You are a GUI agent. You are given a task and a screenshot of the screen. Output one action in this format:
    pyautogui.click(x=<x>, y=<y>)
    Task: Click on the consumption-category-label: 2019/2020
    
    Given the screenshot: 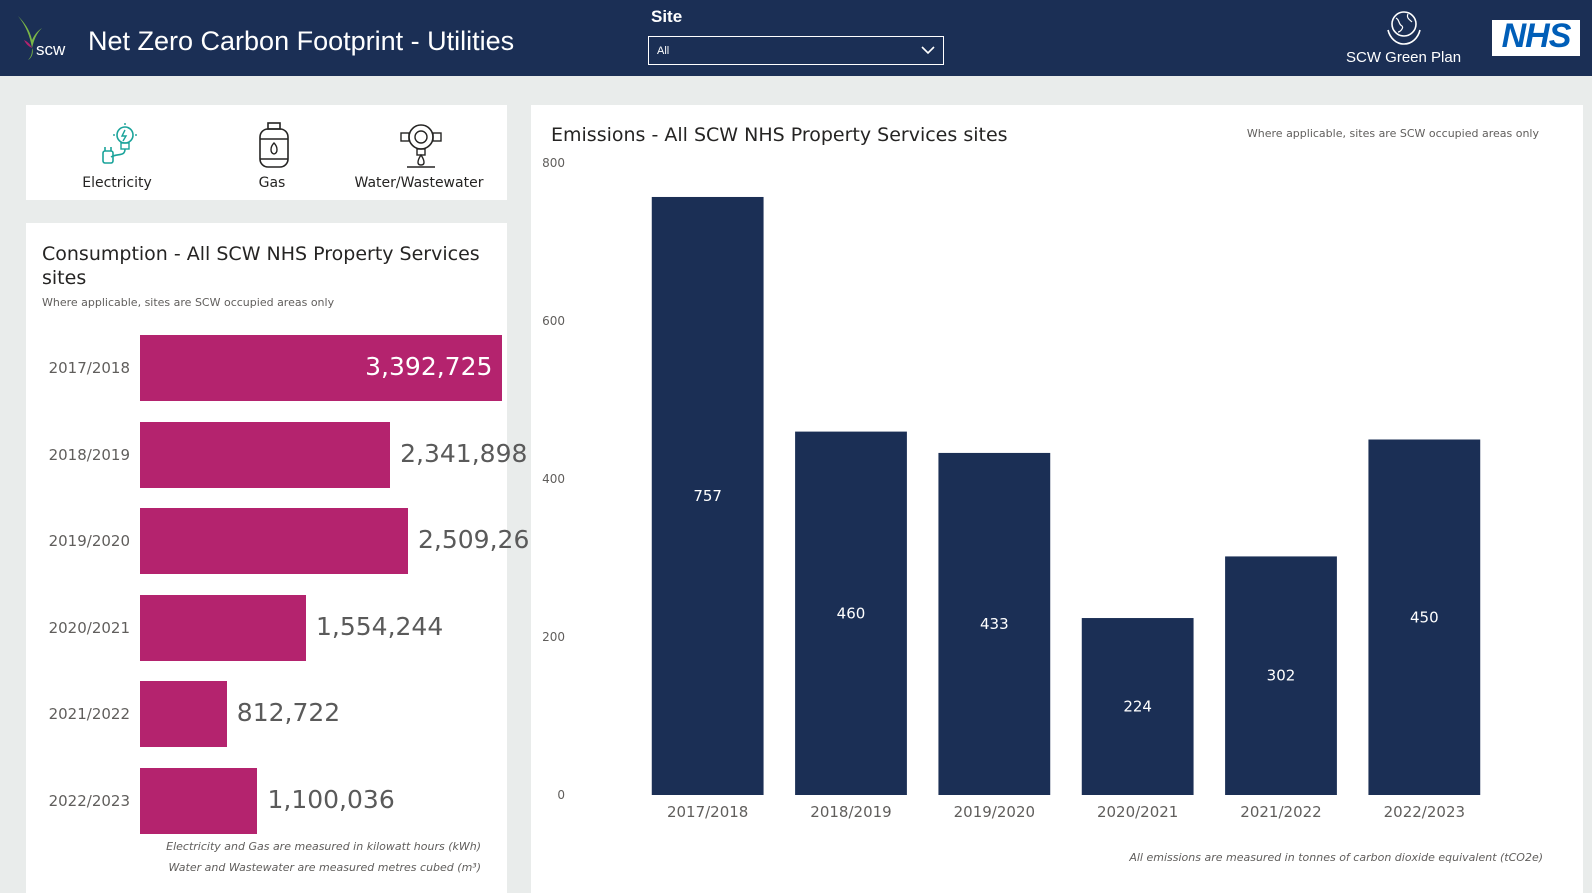 What is the action you would take?
    pyautogui.click(x=89, y=541)
    